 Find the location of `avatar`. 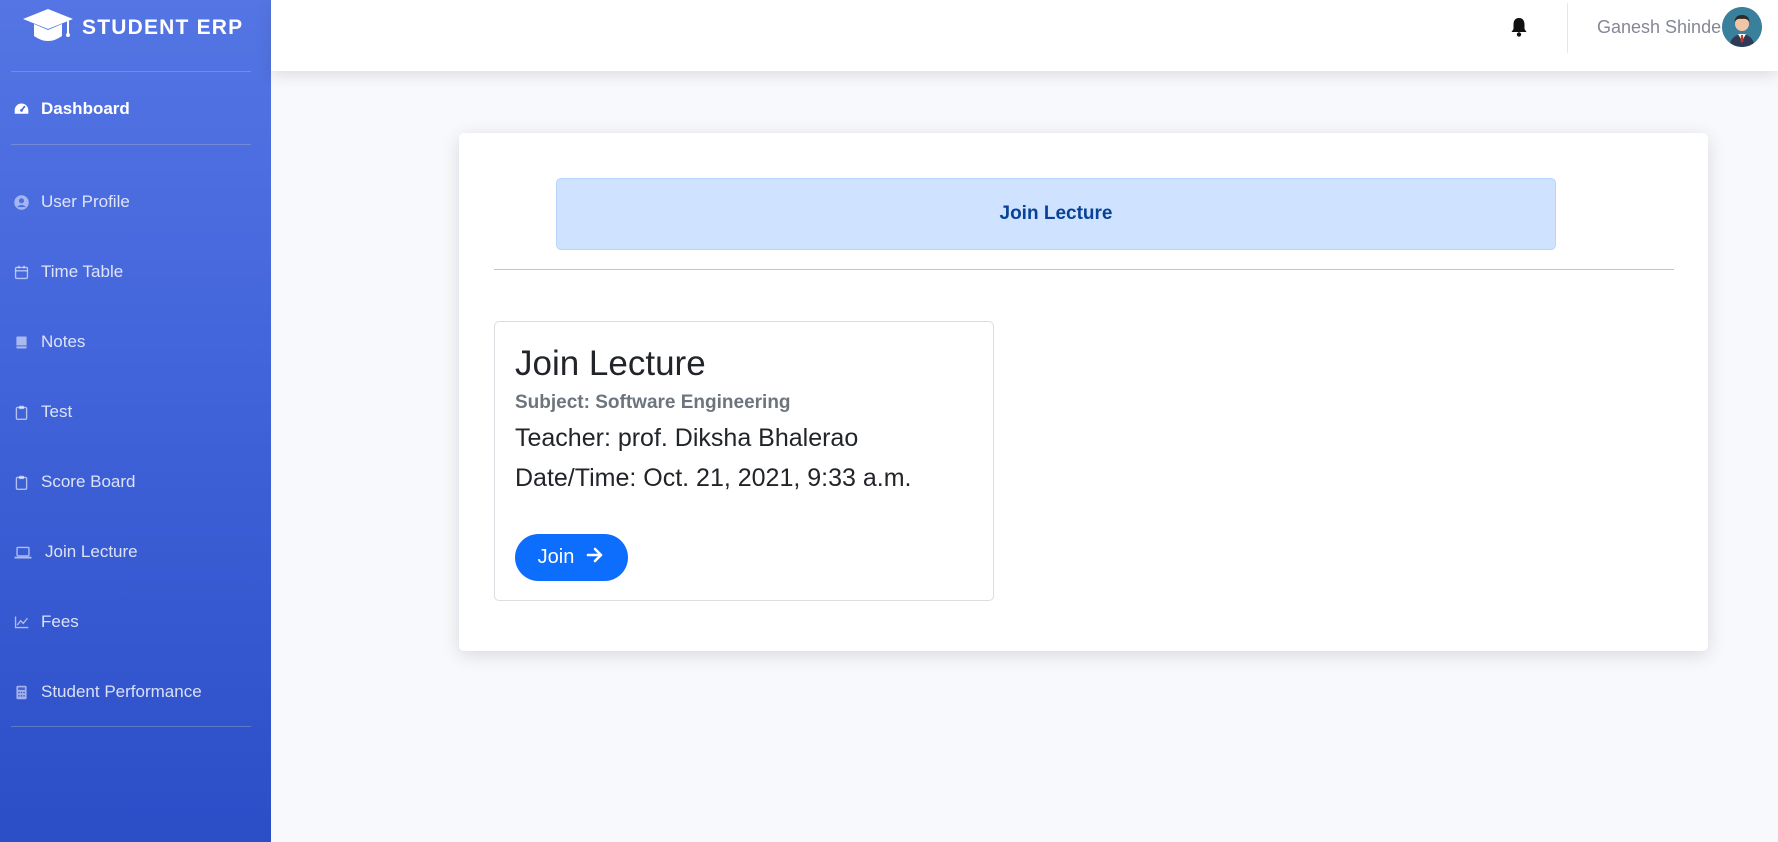

avatar is located at coordinates (1742, 27).